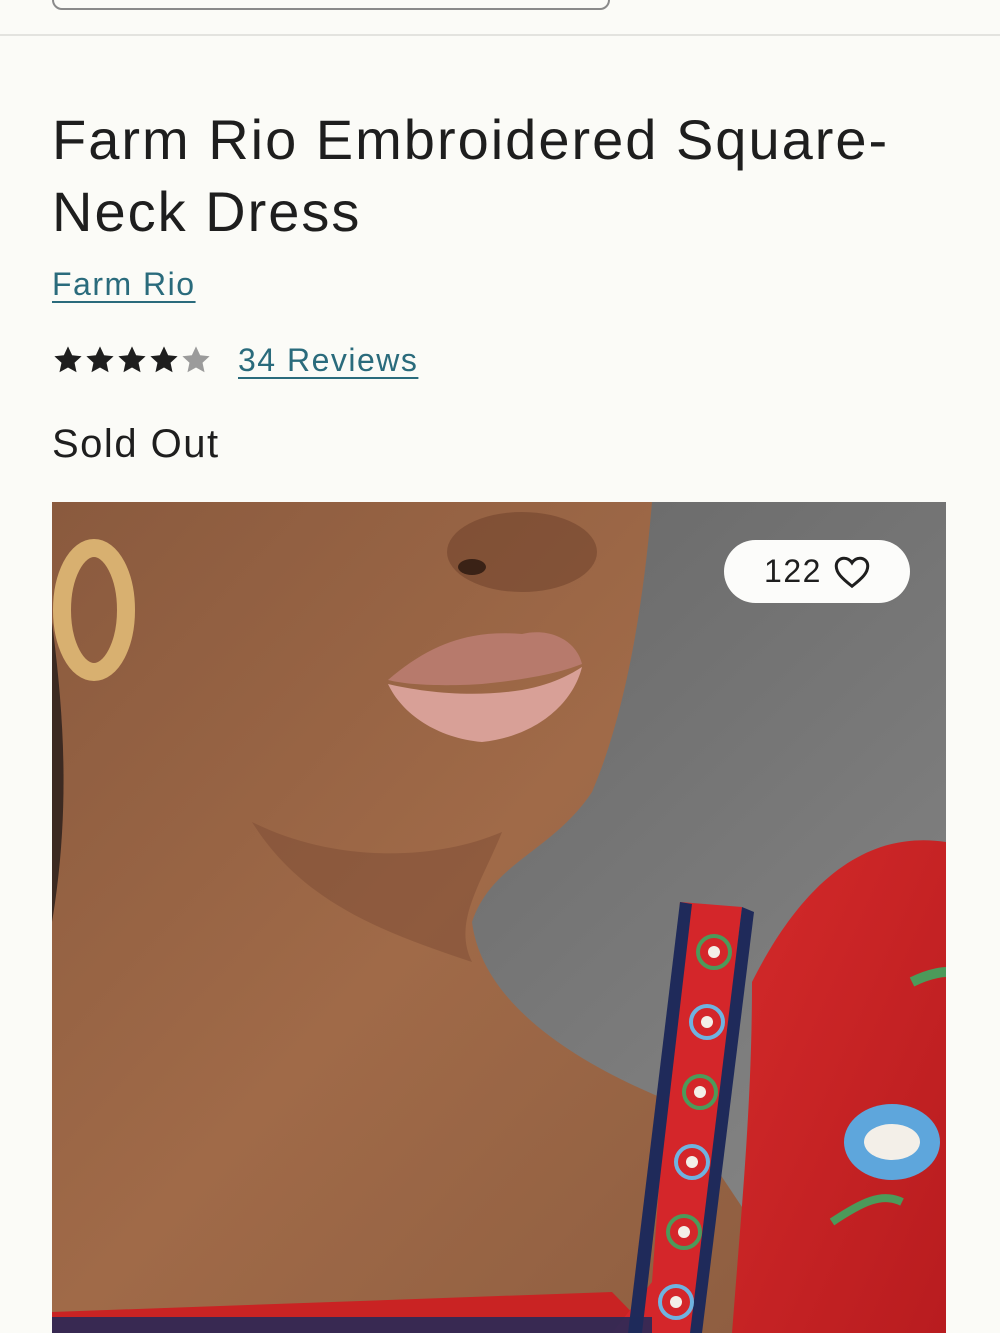  Describe the element at coordinates (124, 284) in the screenshot. I see `brand-link: Farm Rio` at that location.